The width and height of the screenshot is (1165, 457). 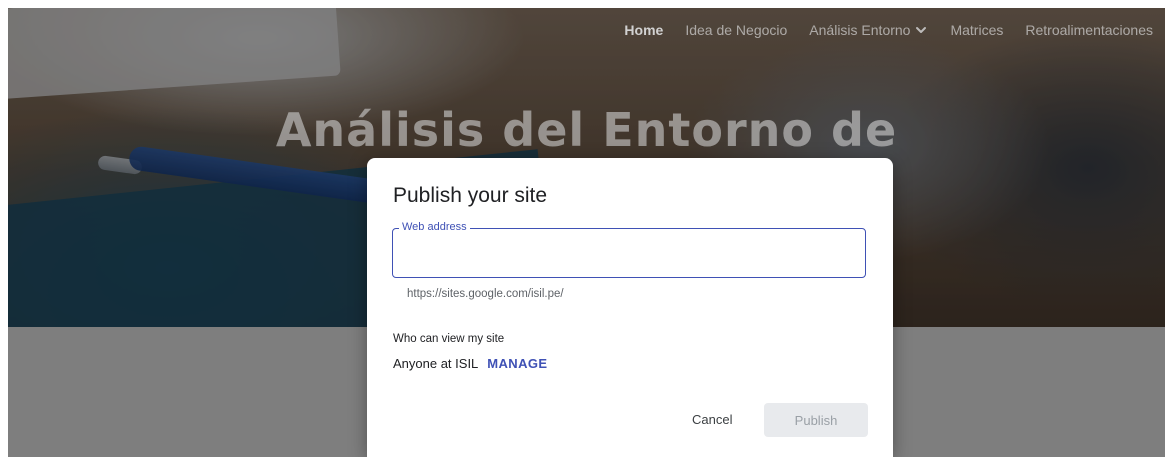 What do you see at coordinates (517, 363) in the screenshot?
I see `manage-link: MANAGE` at bounding box center [517, 363].